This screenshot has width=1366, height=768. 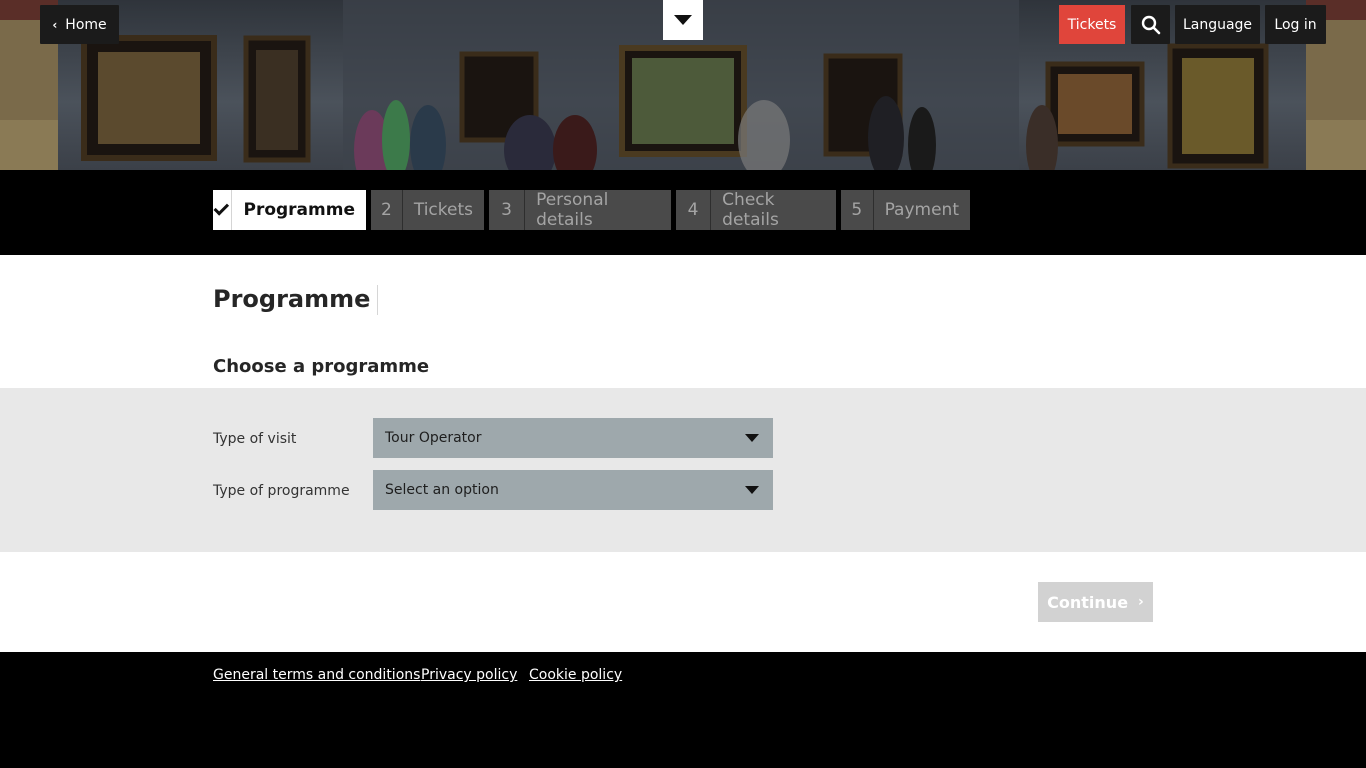 What do you see at coordinates (442, 490) in the screenshot?
I see `select-value: Select an option` at bounding box center [442, 490].